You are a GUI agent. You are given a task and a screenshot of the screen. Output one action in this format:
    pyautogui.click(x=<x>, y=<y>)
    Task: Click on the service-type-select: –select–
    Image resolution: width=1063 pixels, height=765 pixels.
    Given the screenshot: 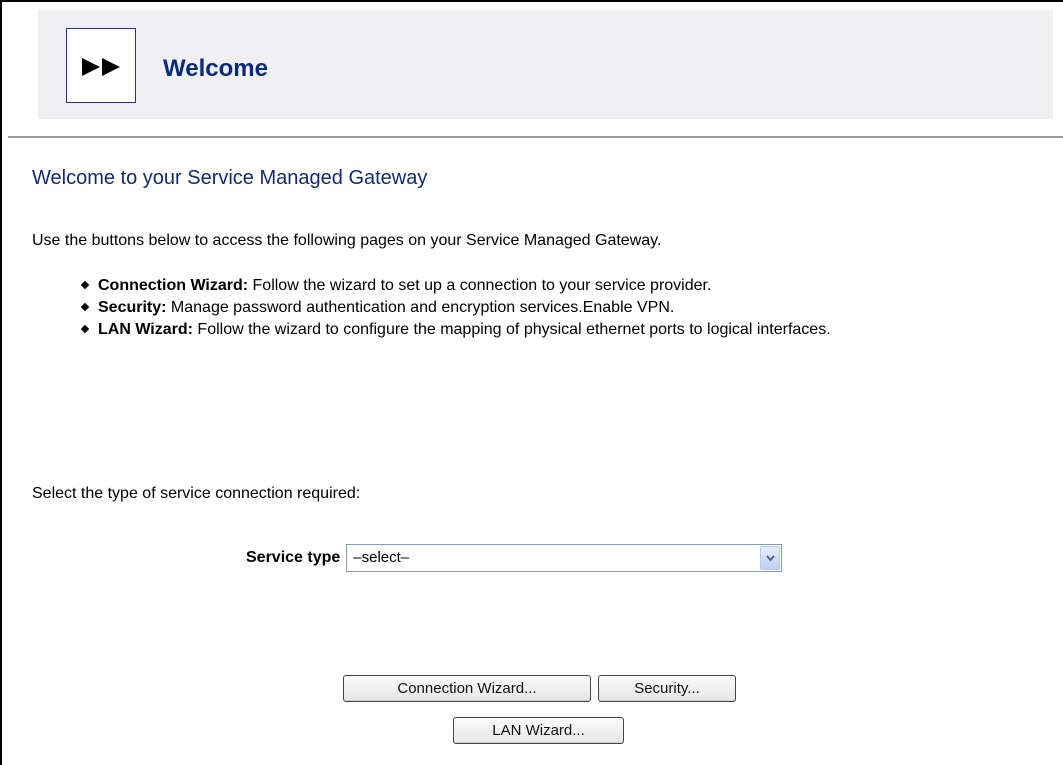 What is the action you would take?
    pyautogui.click(x=564, y=558)
    